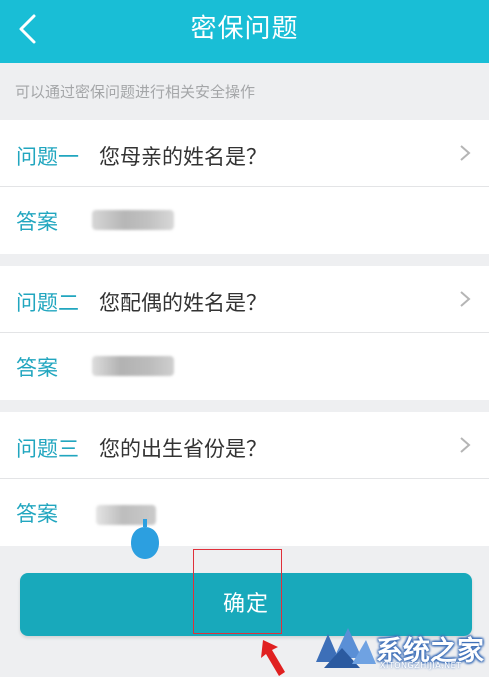  Describe the element at coordinates (135, 92) in the screenshot. I see `hint-text: 可以通过密保问题进行相关安全操作` at that location.